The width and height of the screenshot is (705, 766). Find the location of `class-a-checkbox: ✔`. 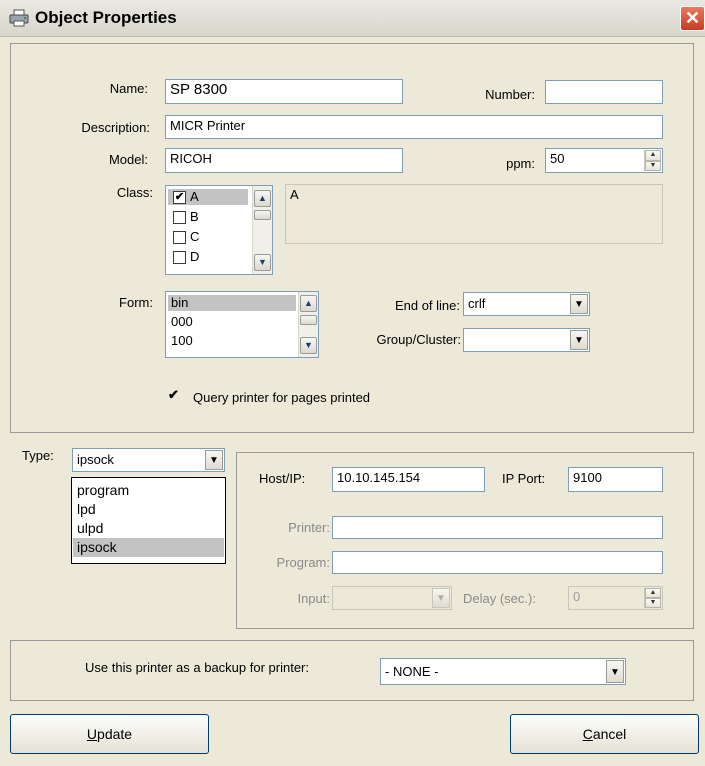

class-a-checkbox: ✔ is located at coordinates (179, 197).